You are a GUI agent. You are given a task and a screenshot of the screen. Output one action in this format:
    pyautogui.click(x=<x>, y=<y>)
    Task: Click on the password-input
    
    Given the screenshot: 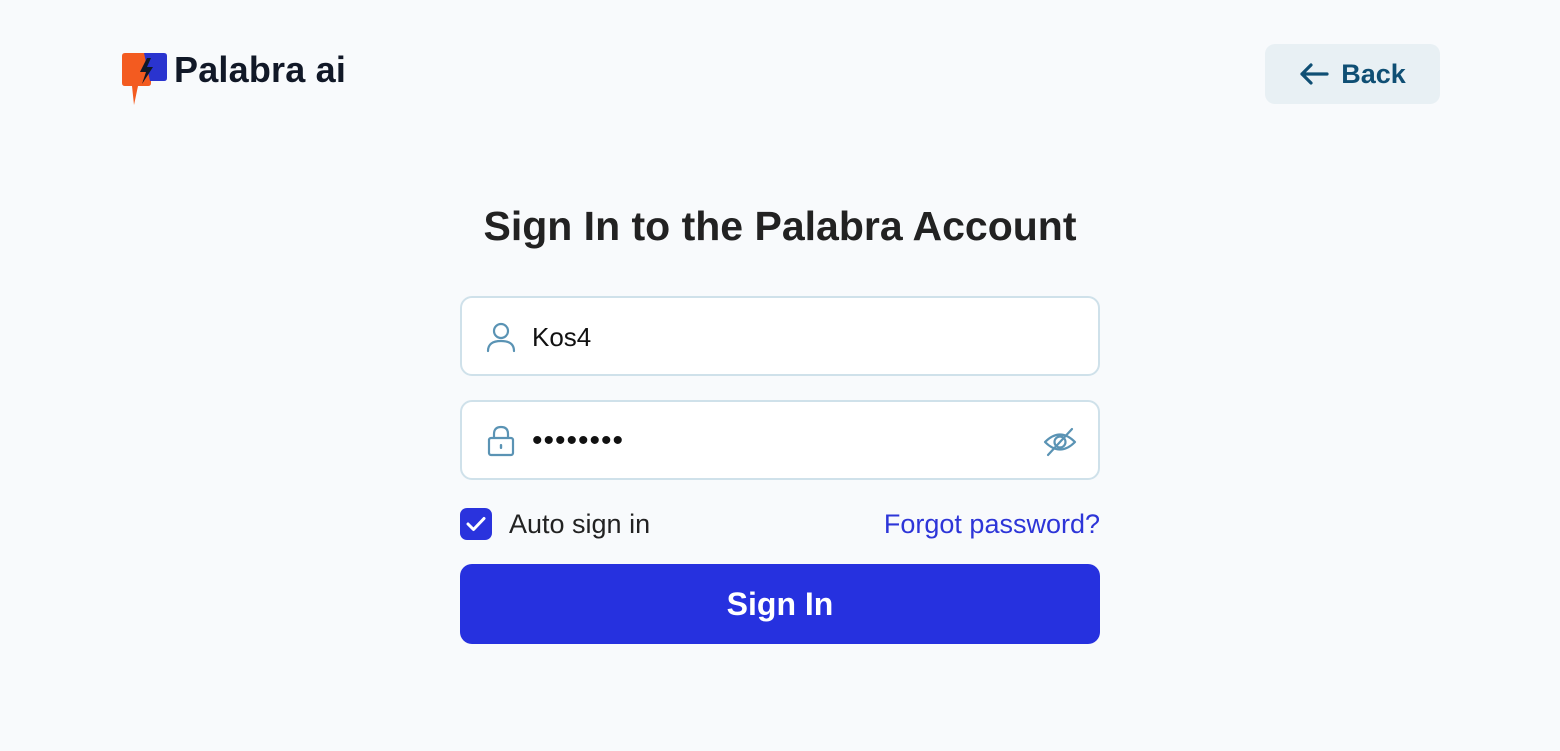 What is the action you would take?
    pyautogui.click(x=782, y=441)
    